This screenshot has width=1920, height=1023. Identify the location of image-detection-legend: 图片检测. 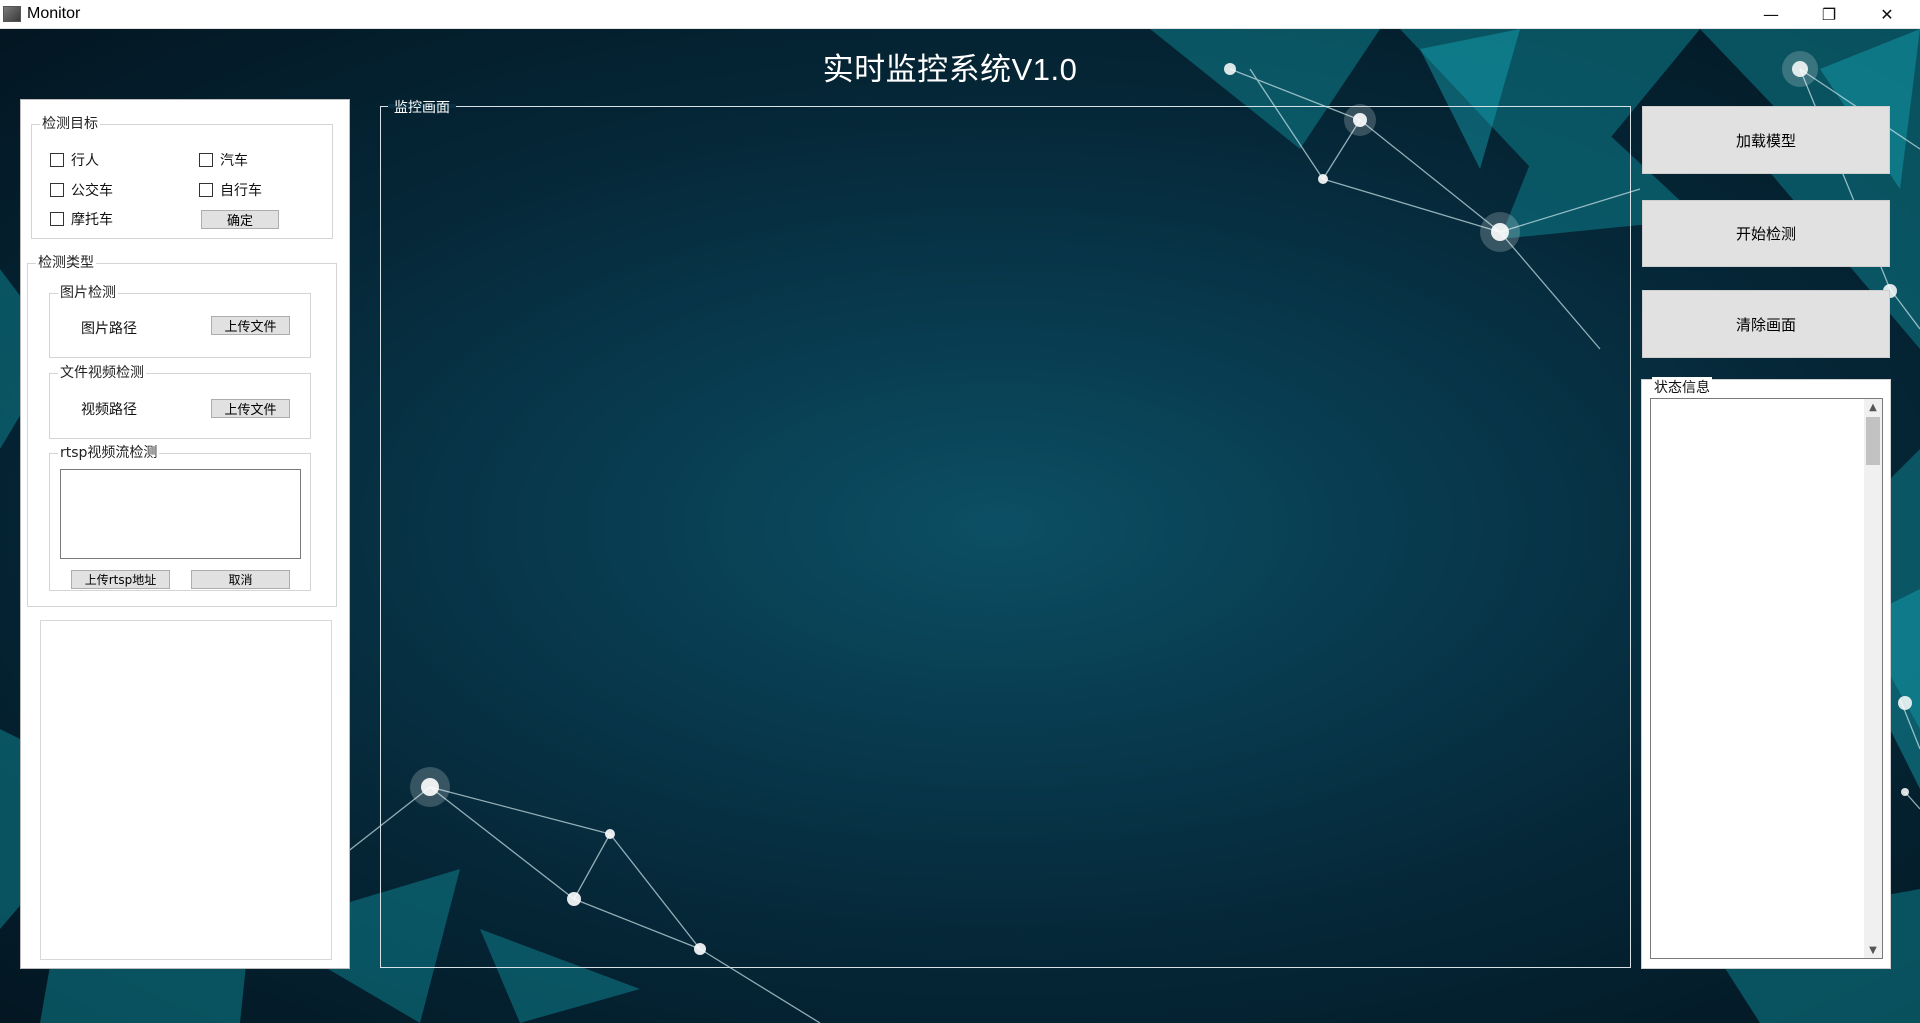
(88, 293).